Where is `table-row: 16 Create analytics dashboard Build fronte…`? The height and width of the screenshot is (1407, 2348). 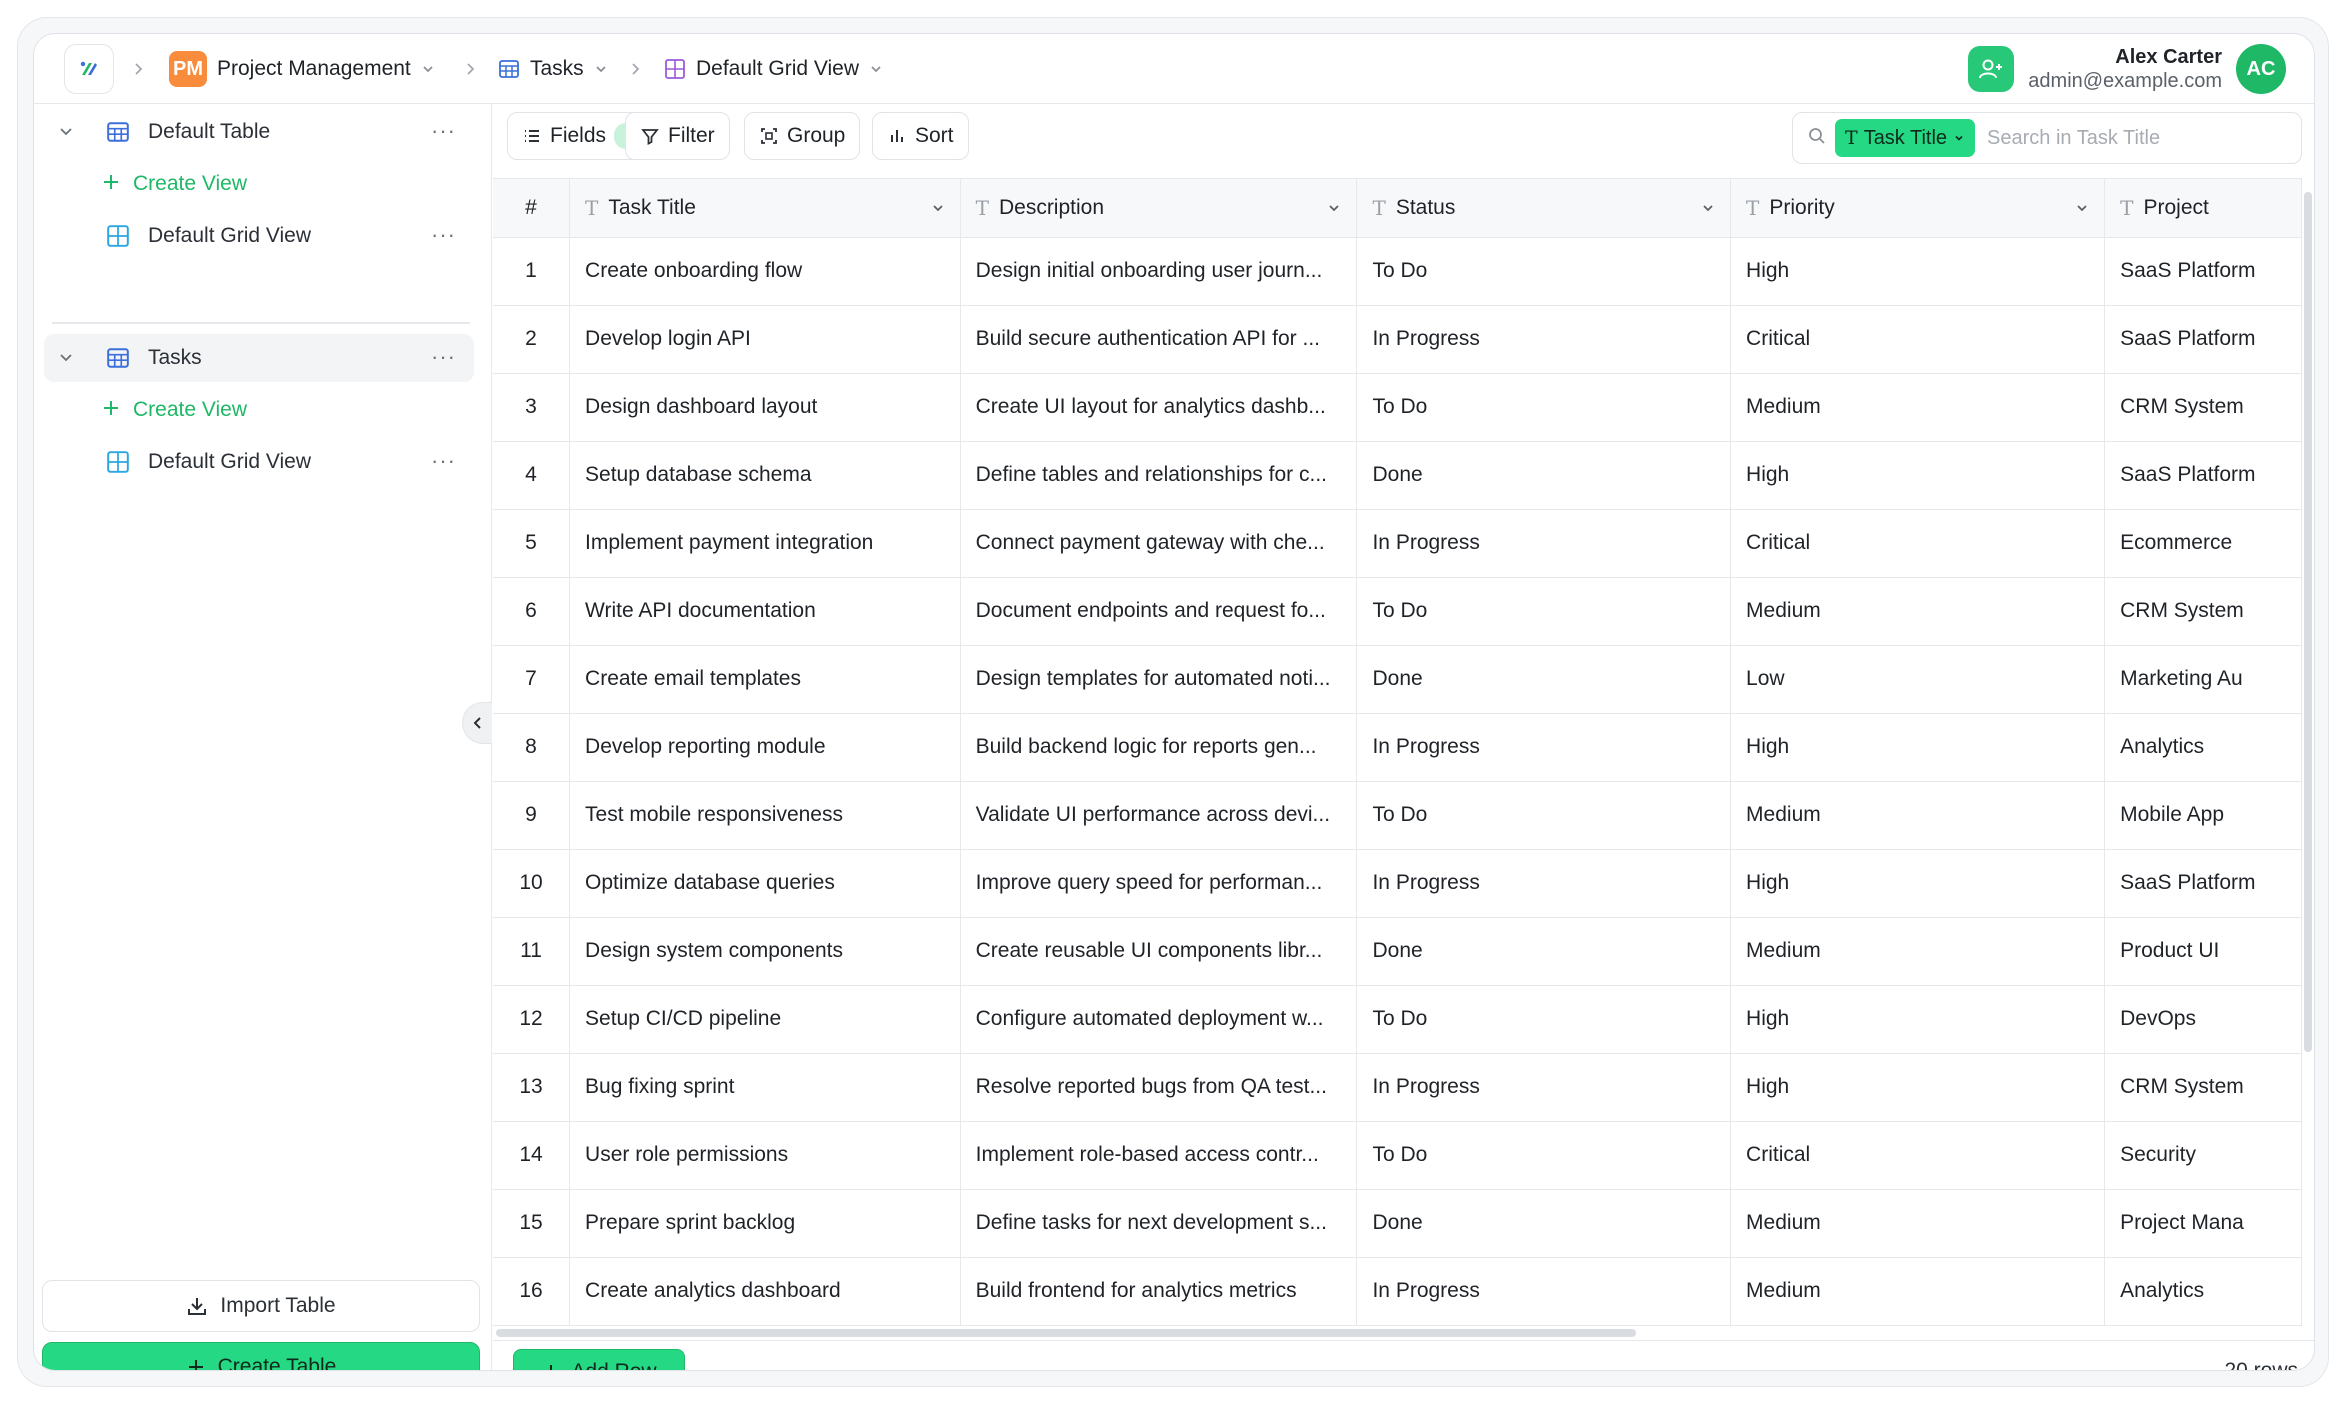 table-row: 16 Create analytics dashboard Build fronte… is located at coordinates (1397, 1291).